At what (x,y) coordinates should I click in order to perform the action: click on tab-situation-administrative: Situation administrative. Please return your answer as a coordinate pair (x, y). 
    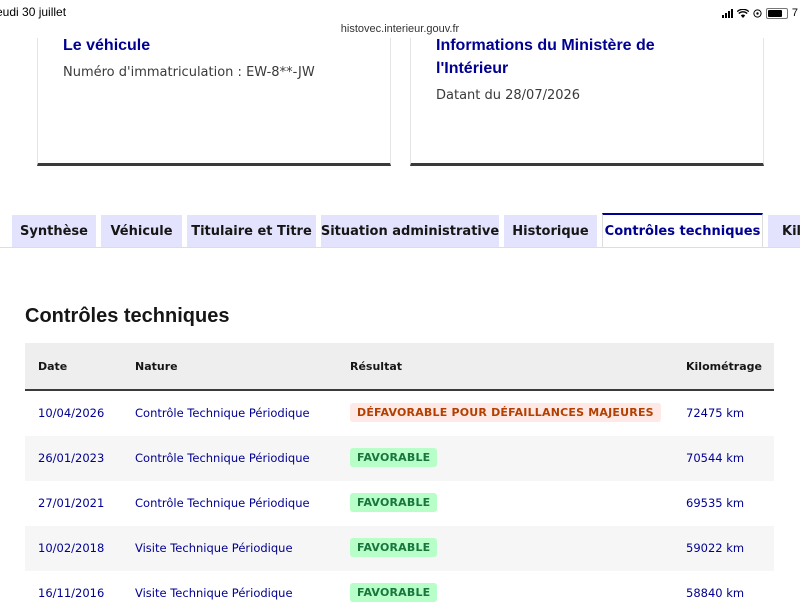
    Looking at the image, I should click on (410, 231).